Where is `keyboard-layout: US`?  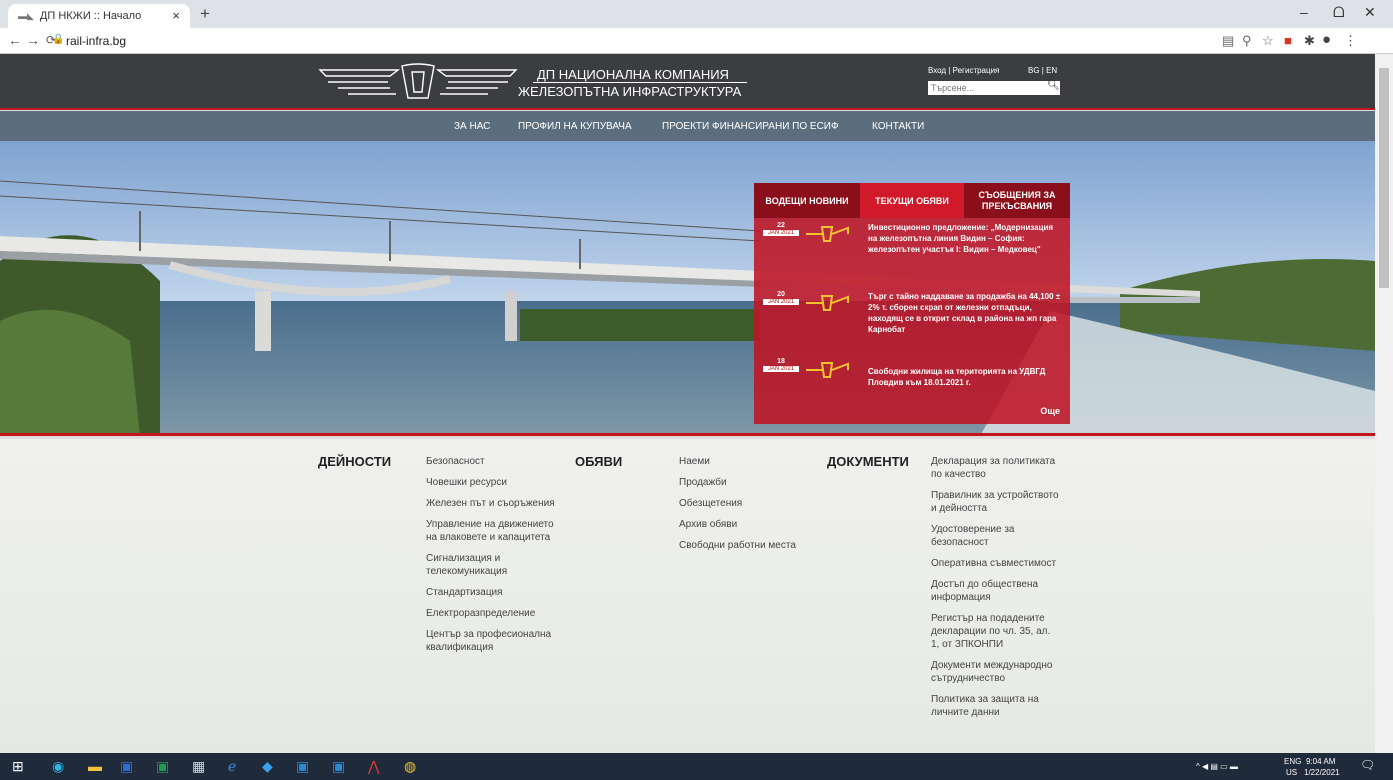
keyboard-layout: US is located at coordinates (1291, 772).